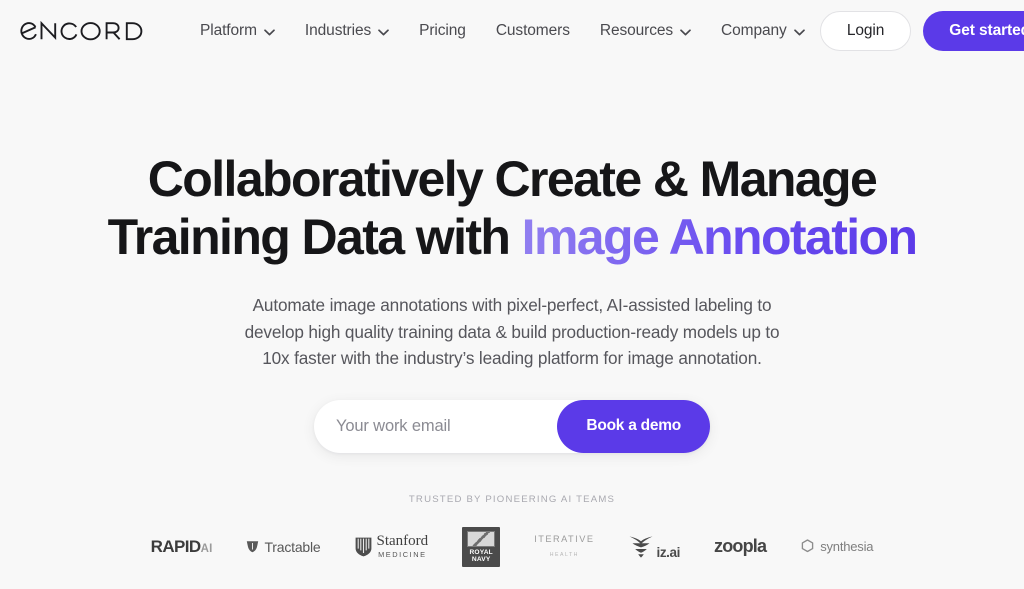 This screenshot has width=1024, height=589. I want to click on encord-wordmark-icon, so click(81, 30).